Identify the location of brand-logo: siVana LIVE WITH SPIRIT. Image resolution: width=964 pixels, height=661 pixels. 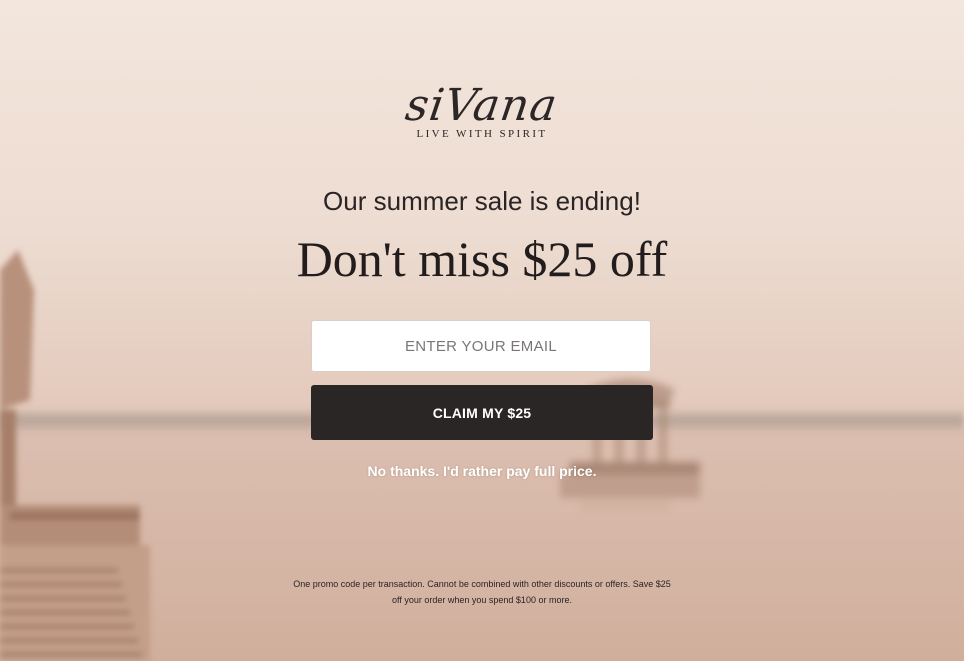
(482, 110).